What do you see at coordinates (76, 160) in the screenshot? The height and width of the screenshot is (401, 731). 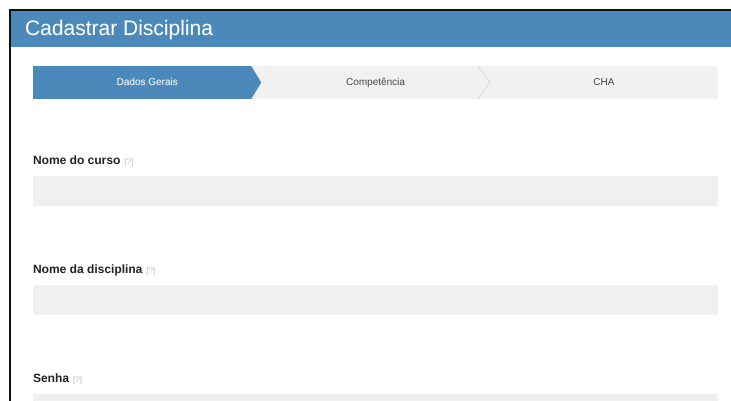 I see `field-label: Nome do curso` at bounding box center [76, 160].